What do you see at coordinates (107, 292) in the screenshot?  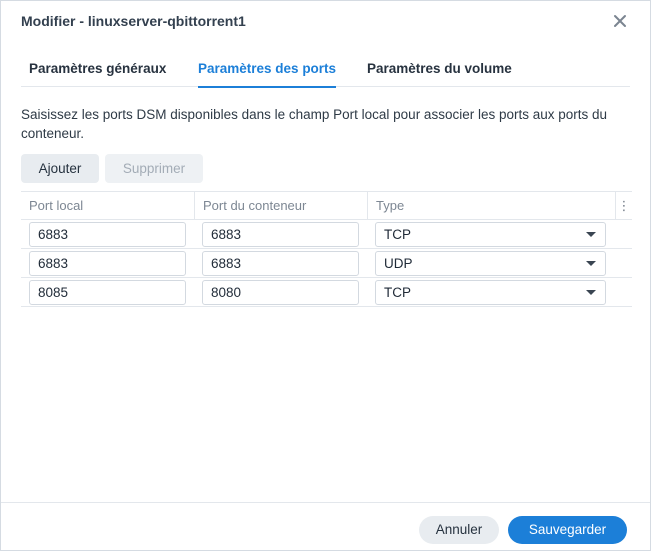 I see `local-port-input: 8085` at bounding box center [107, 292].